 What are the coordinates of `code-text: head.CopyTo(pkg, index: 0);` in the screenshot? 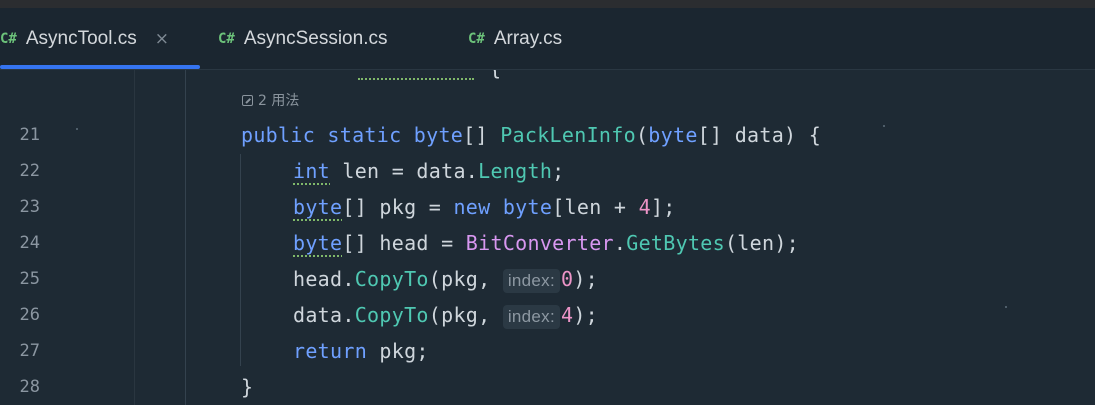 It's located at (446, 280).